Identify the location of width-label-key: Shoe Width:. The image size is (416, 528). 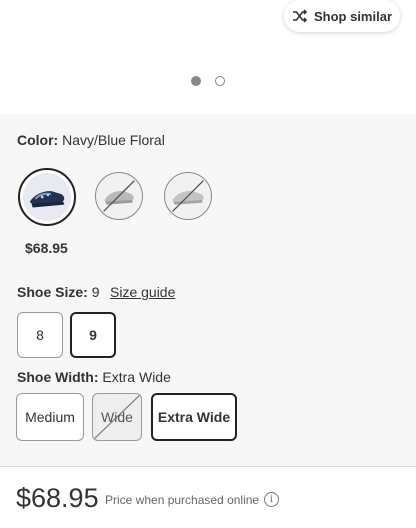
(58, 377).